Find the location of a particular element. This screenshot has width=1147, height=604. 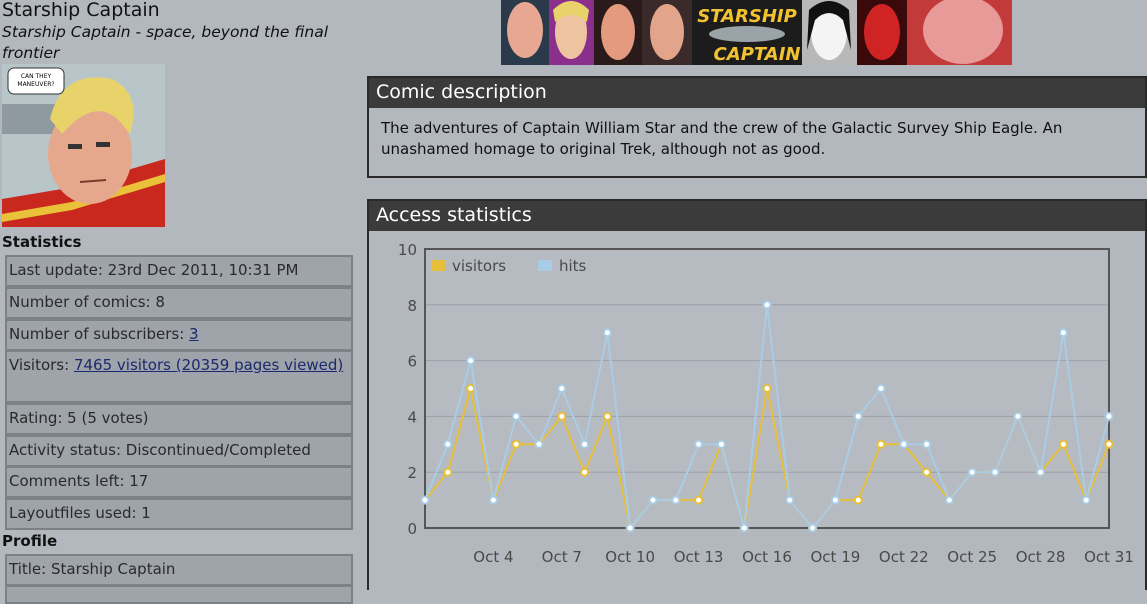

x-tick-label: Oct 10 is located at coordinates (630, 557).